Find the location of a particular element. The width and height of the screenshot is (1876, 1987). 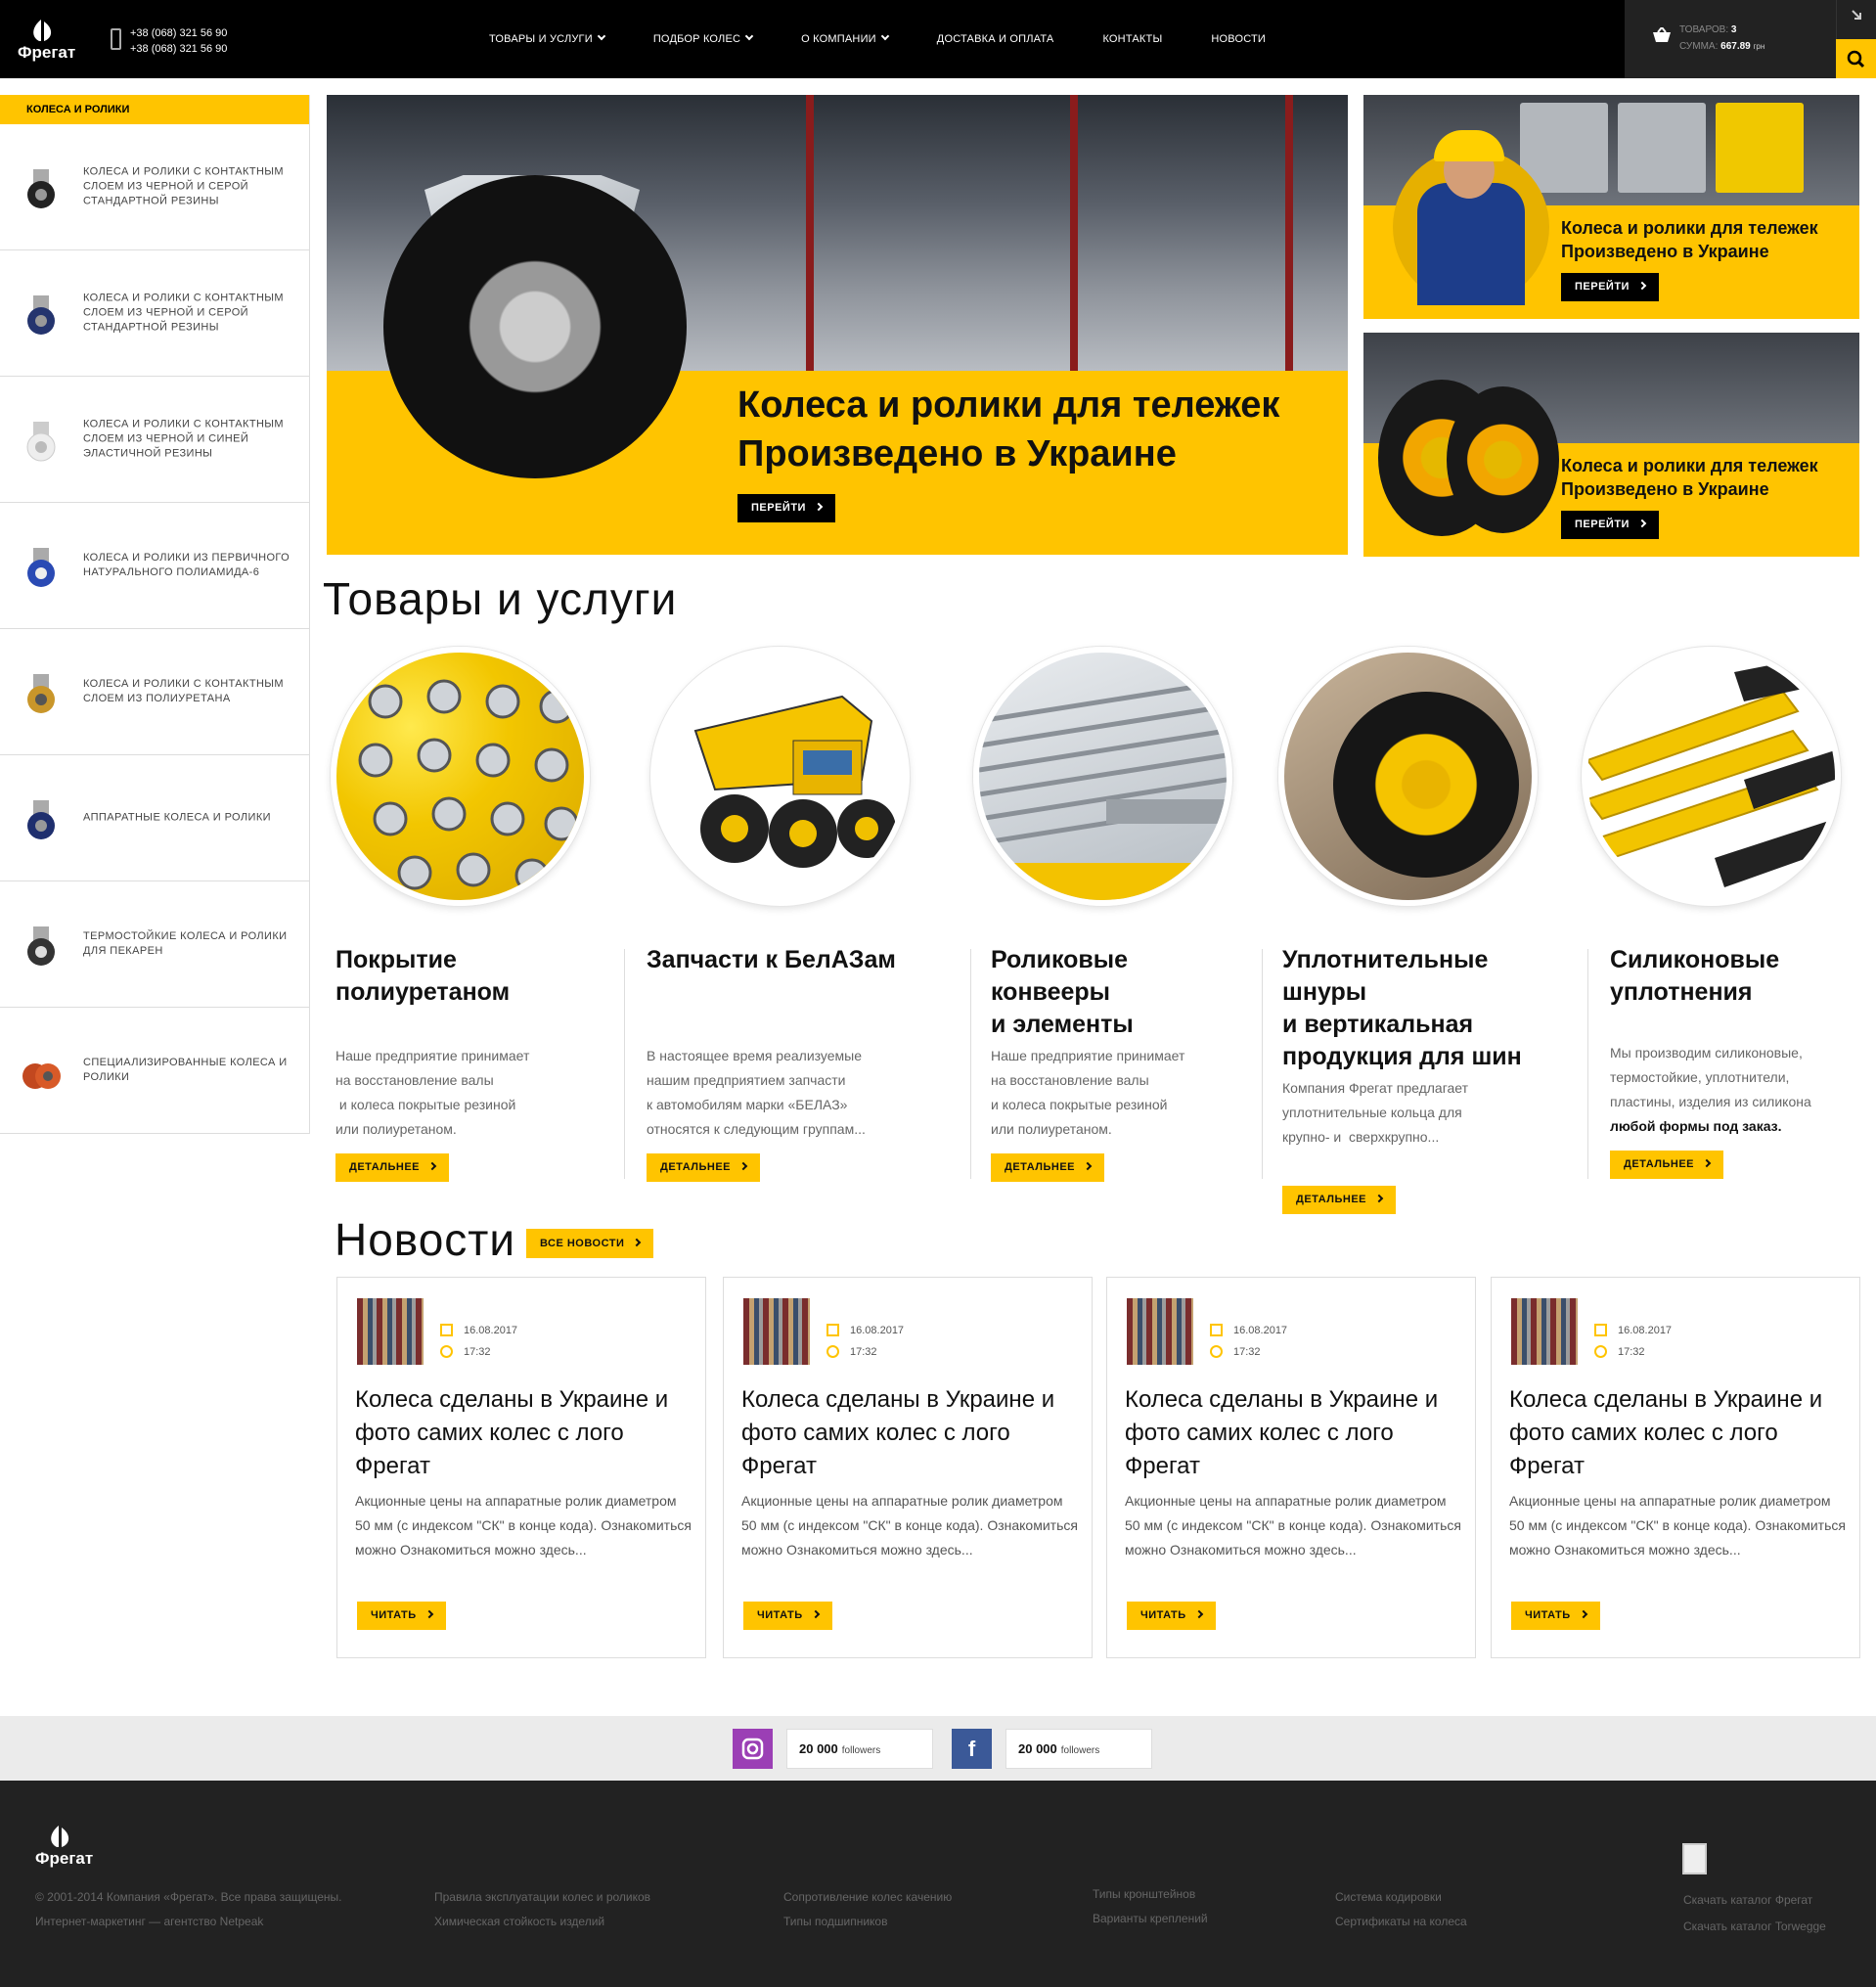

footer-link: Типы кронштейнов is located at coordinates (1150, 1894).